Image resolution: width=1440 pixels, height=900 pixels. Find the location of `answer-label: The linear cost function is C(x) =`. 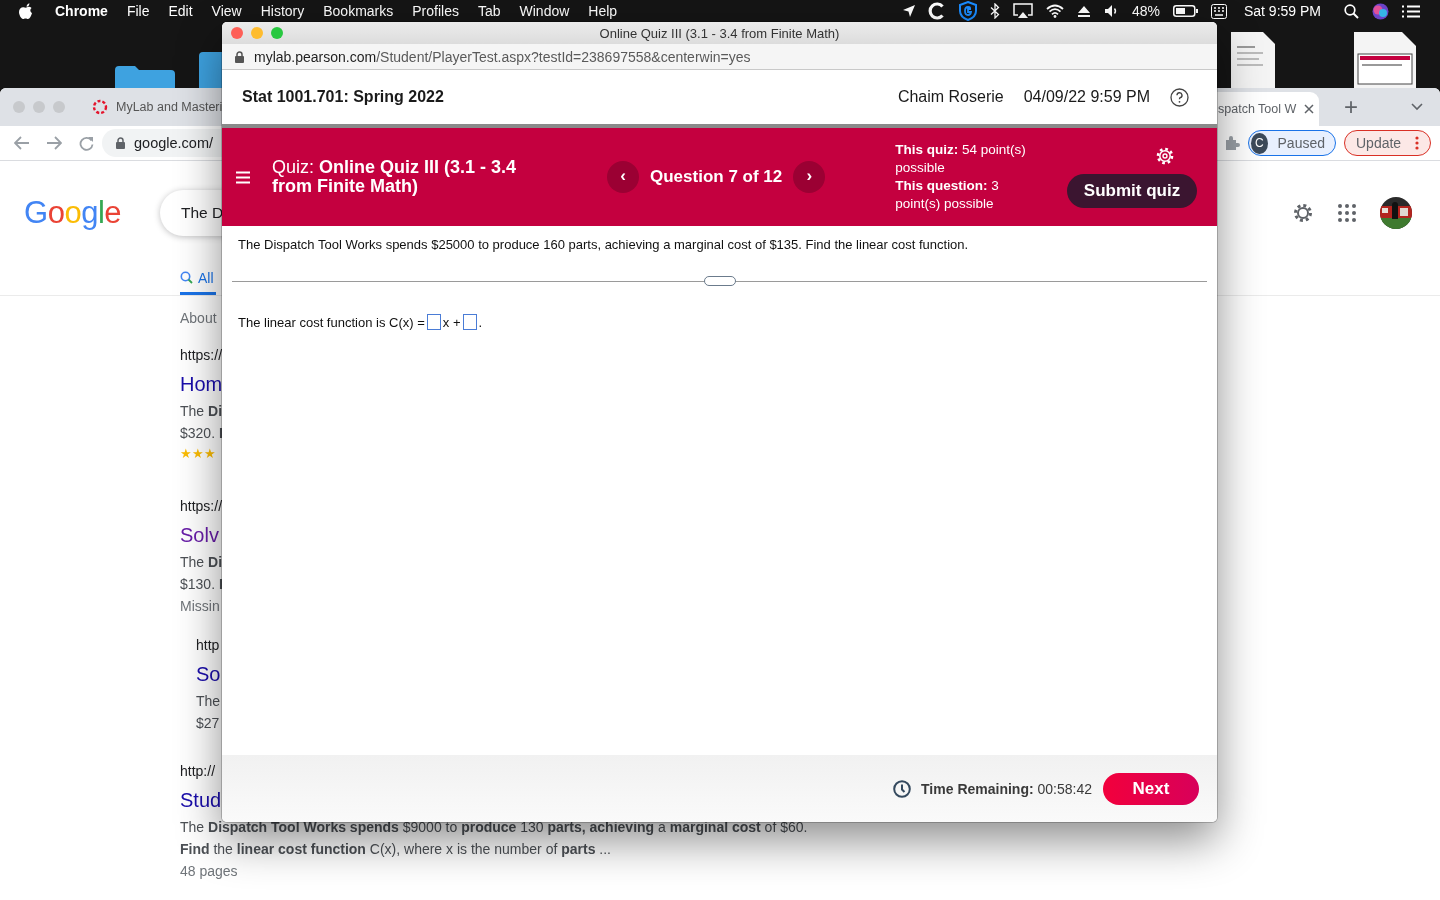

answer-label: The linear cost function is C(x) = is located at coordinates (331, 322).